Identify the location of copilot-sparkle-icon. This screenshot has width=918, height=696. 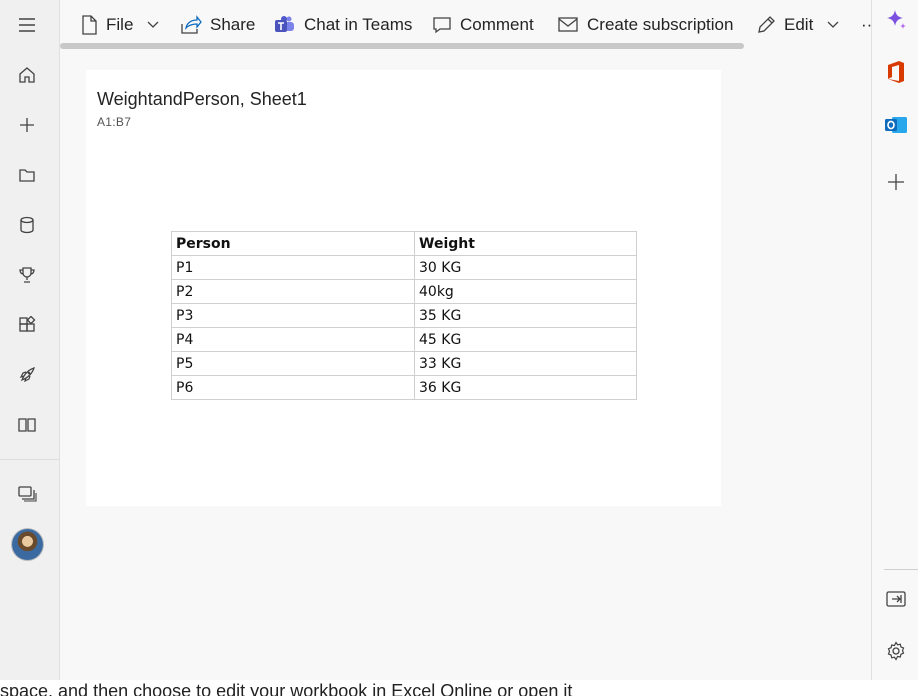
(896, 20).